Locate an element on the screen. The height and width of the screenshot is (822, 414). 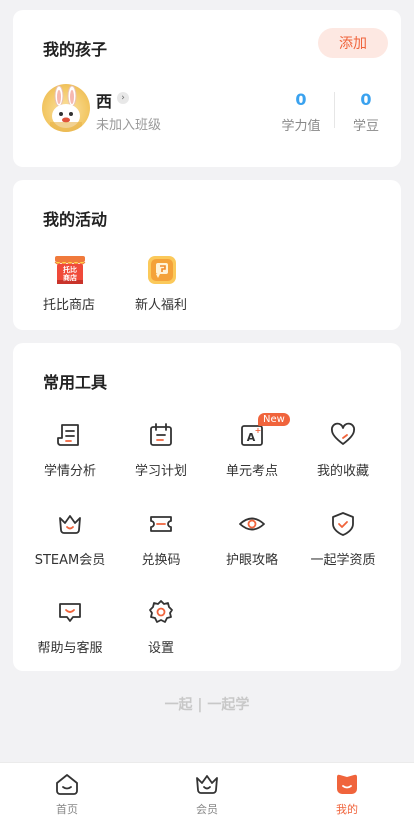
gift-icon is located at coordinates (161, 269).